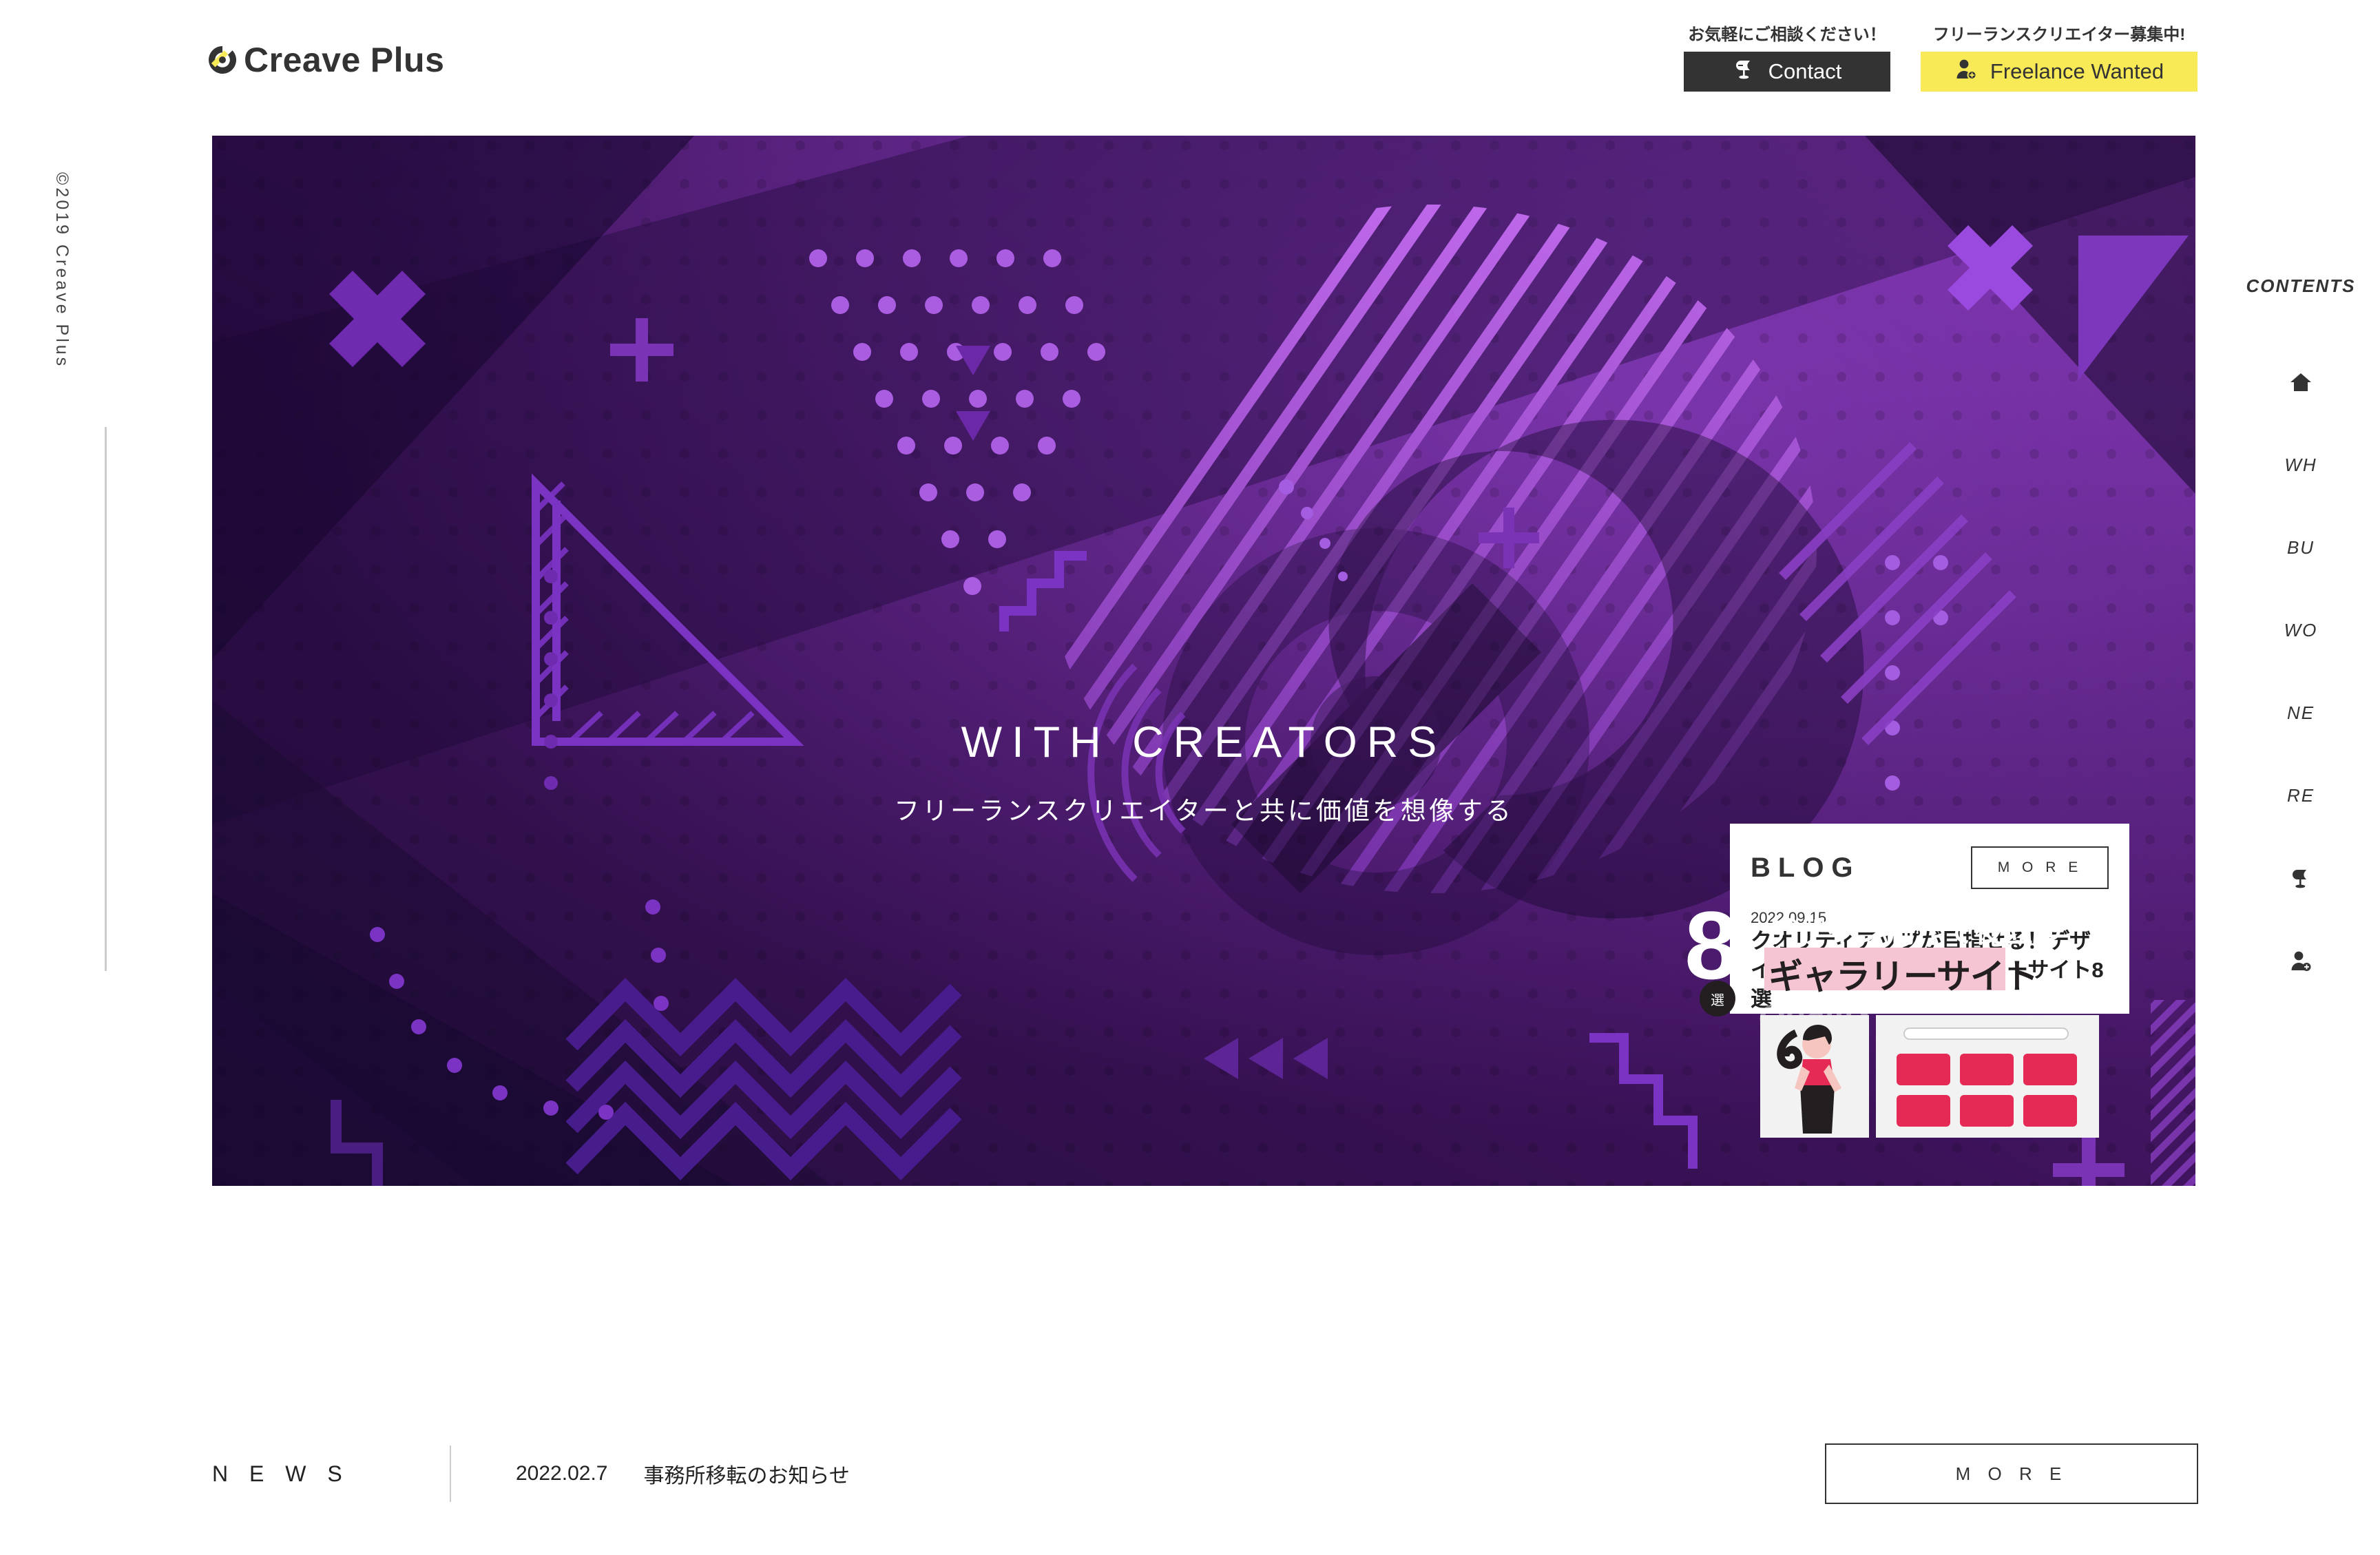  I want to click on sidebar-item-re: RE, so click(2301, 795).